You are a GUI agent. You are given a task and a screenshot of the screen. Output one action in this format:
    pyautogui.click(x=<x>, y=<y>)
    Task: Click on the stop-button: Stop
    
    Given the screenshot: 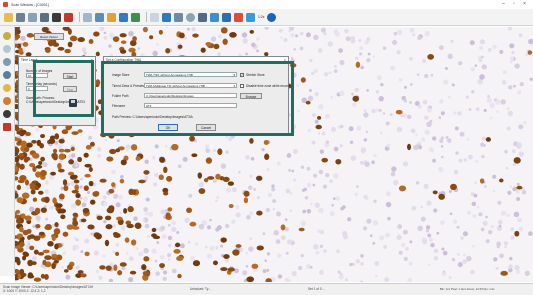 What is the action you would take?
    pyautogui.click(x=70, y=89)
    